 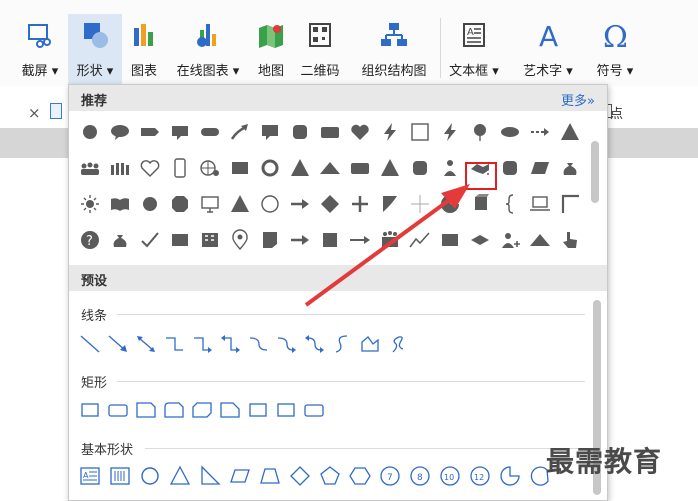 I want to click on line-chart-icon, so click(x=420, y=240).